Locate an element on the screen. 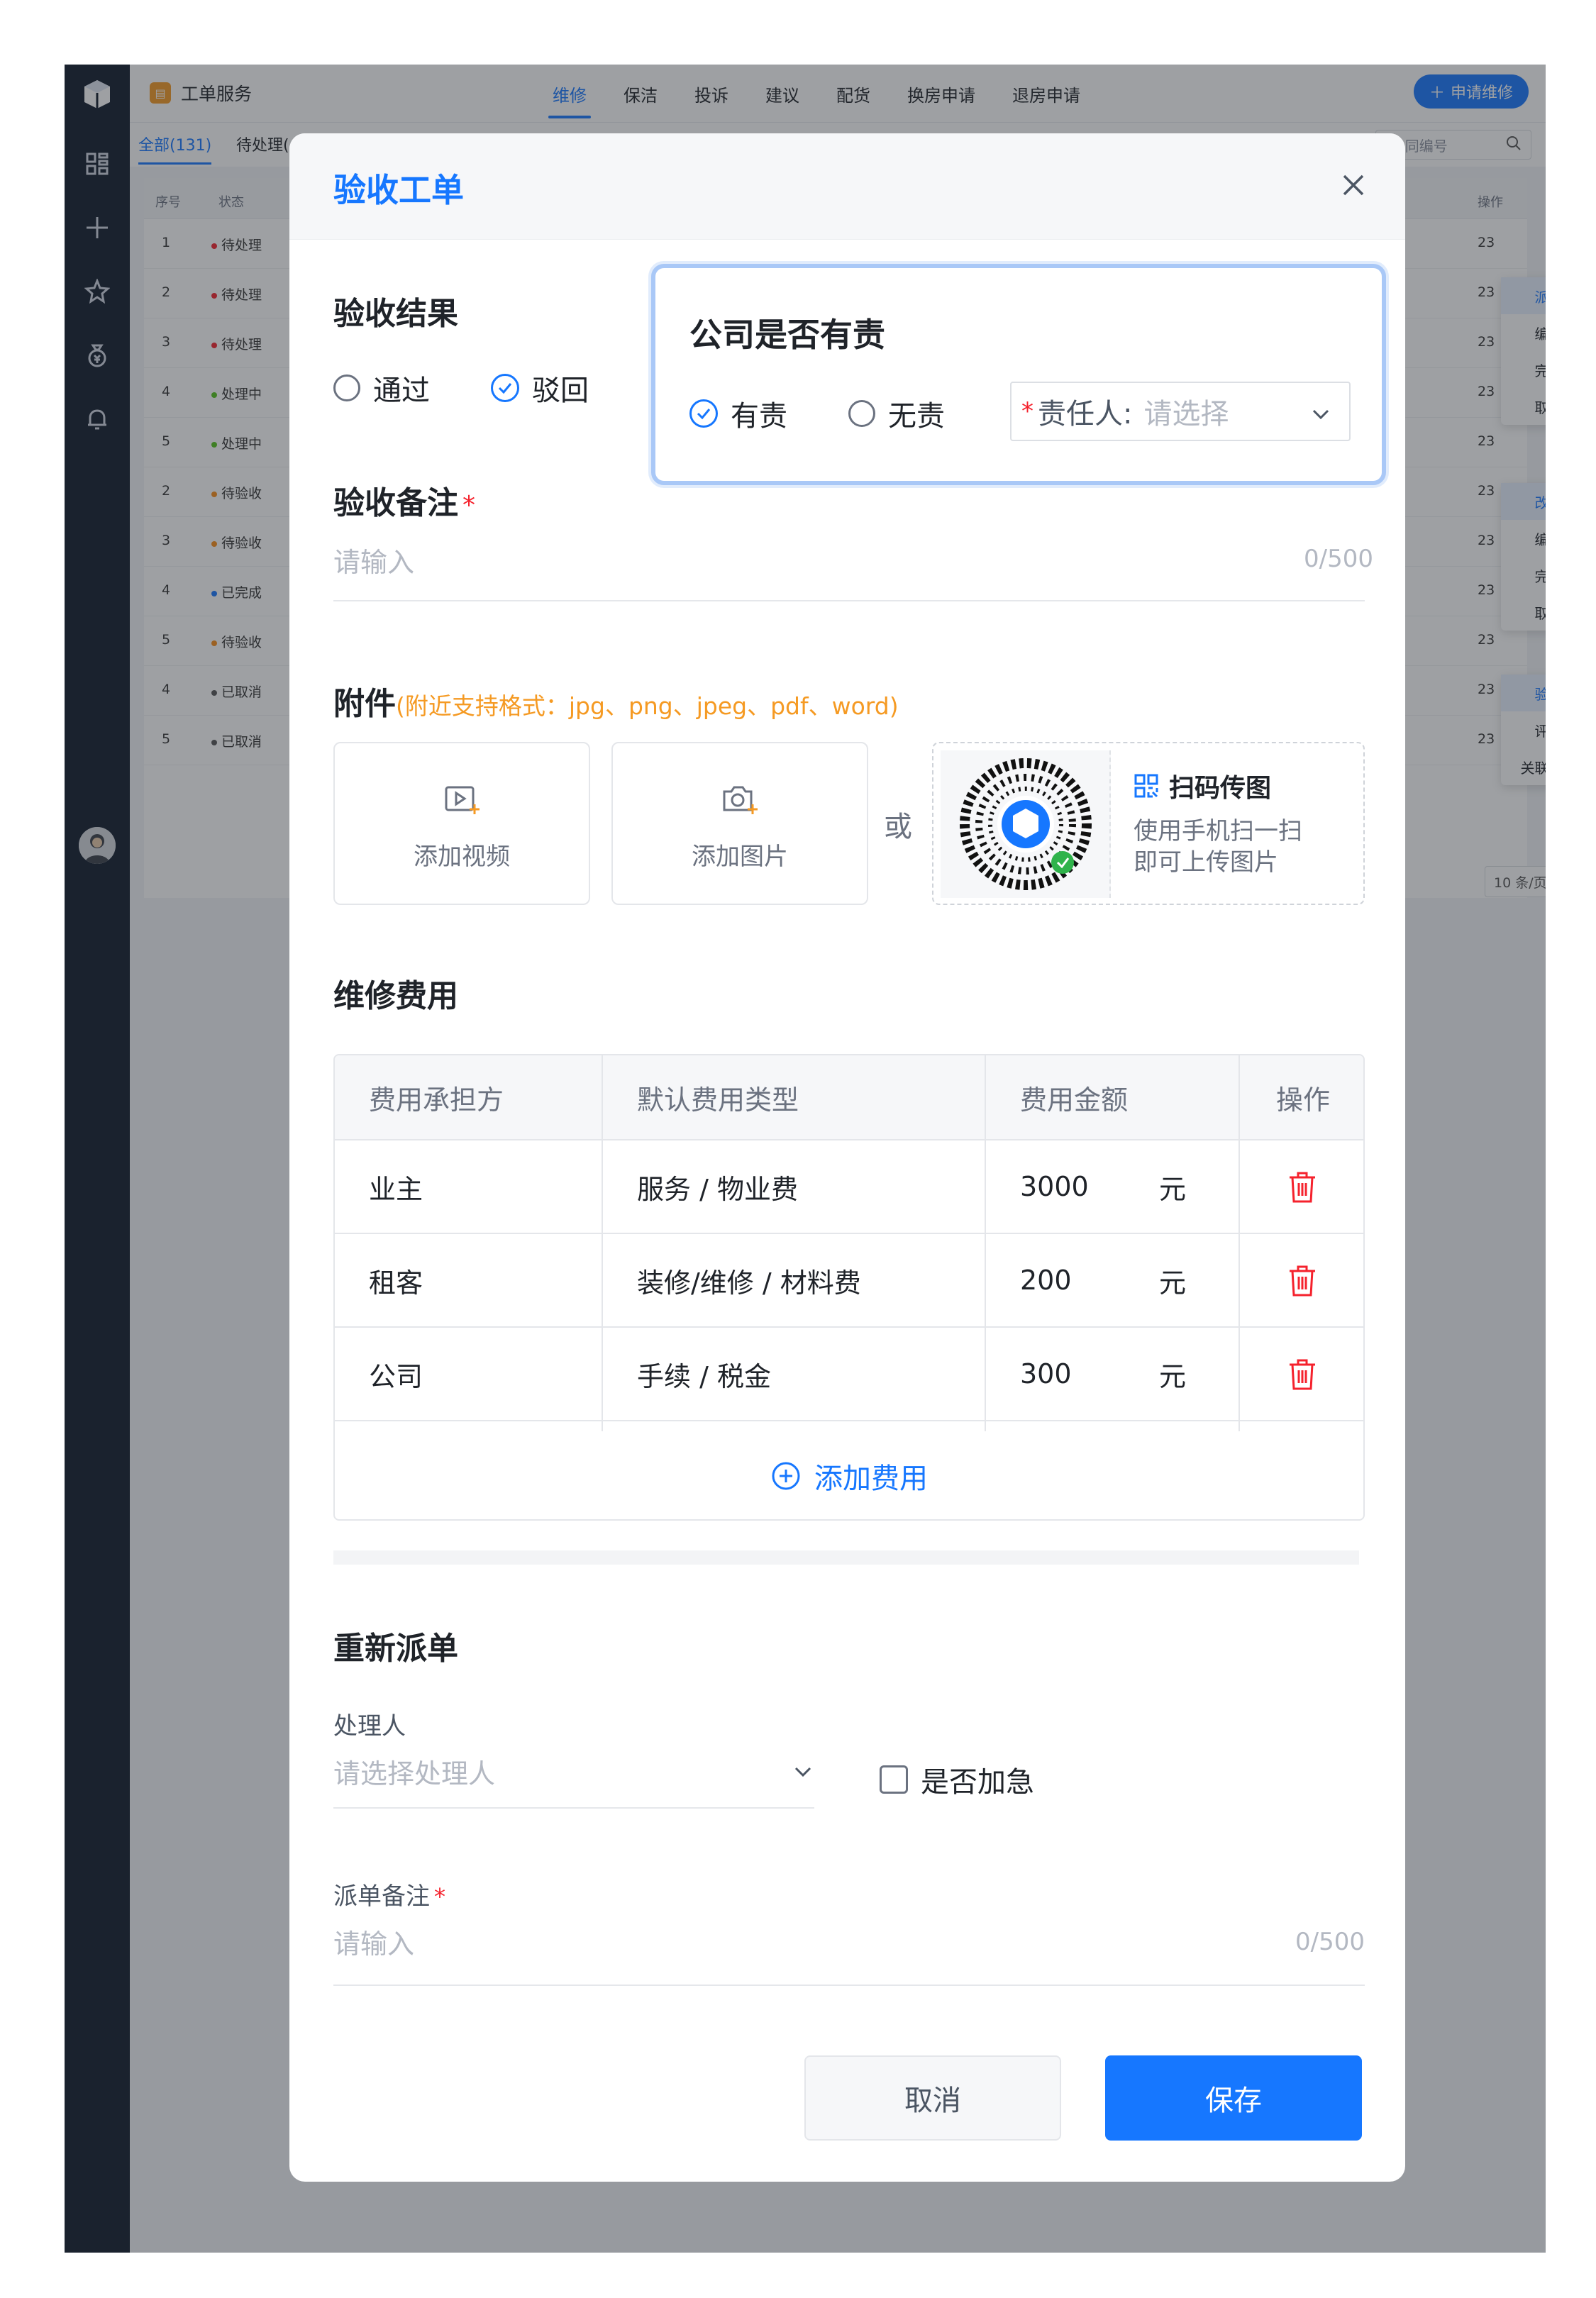 The width and height of the screenshot is (1596, 2298). radio-reject: 驳回 is located at coordinates (540, 388).